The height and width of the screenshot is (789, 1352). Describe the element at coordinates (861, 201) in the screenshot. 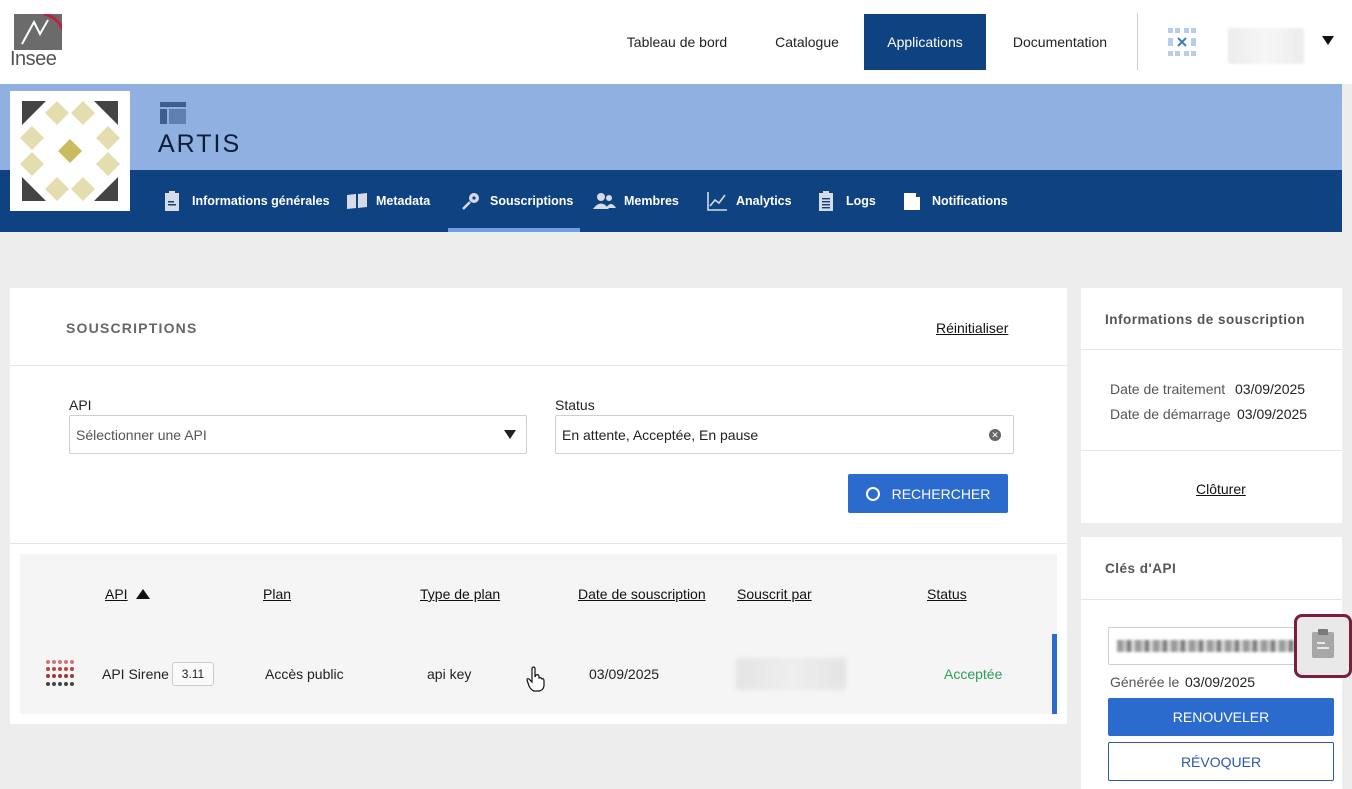

I see `tab-label: Logs` at that location.